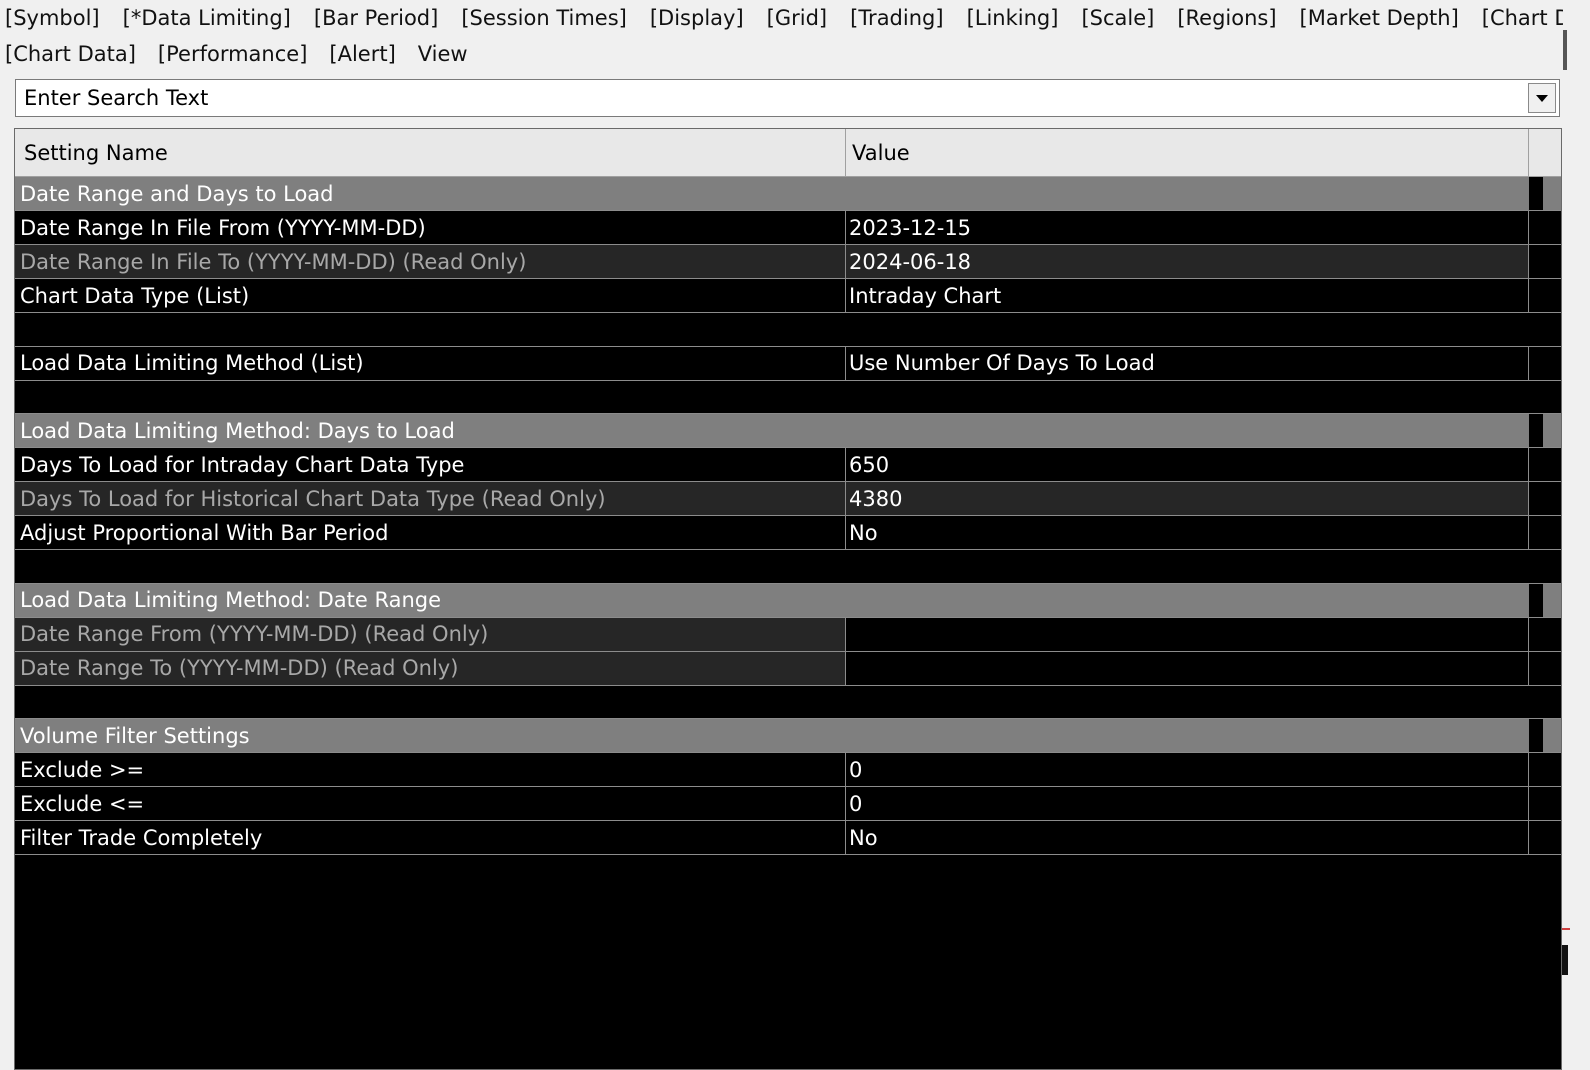  I want to click on tab-view: View, so click(443, 54).